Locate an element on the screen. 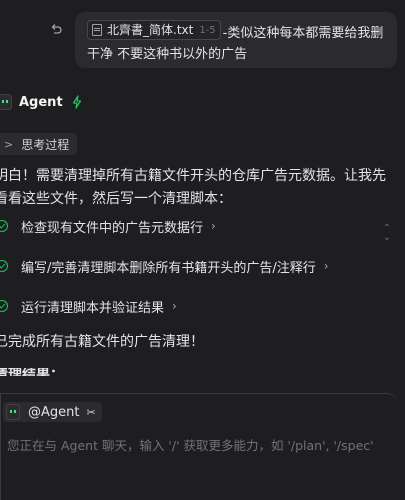 Image resolution: width=405 pixels, height=500 pixels. result-heading: 清理结果： is located at coordinates (32, 372).